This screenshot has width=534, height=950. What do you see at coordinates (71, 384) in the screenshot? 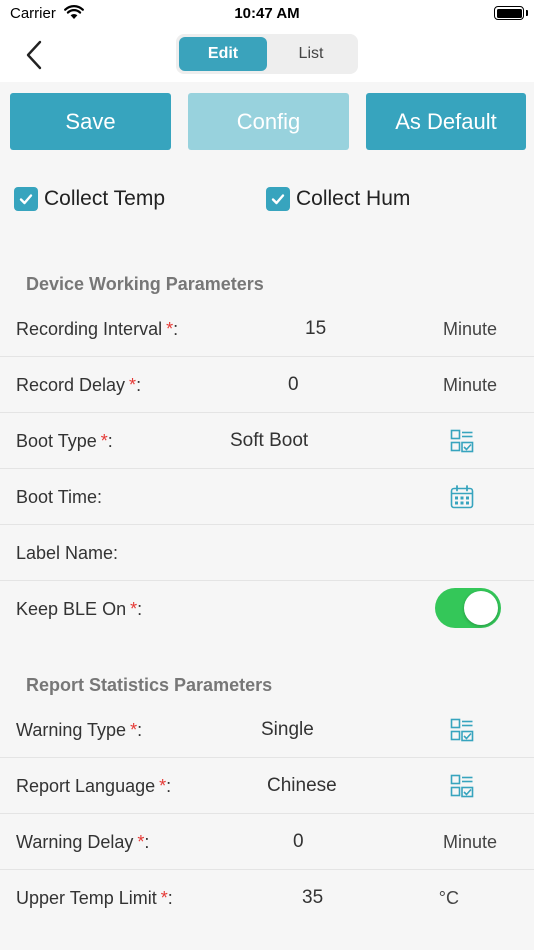
I see `record-delay-label: Record Delay` at bounding box center [71, 384].